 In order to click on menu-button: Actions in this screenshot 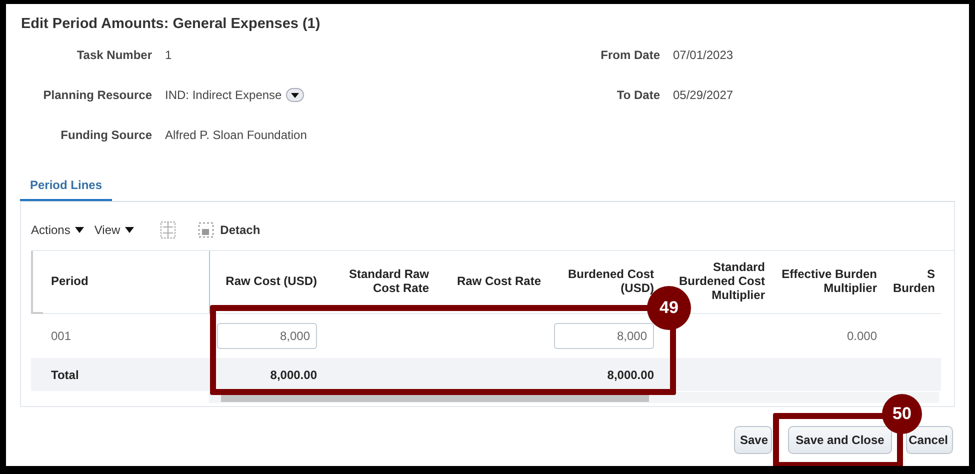, I will do `click(57, 230)`.